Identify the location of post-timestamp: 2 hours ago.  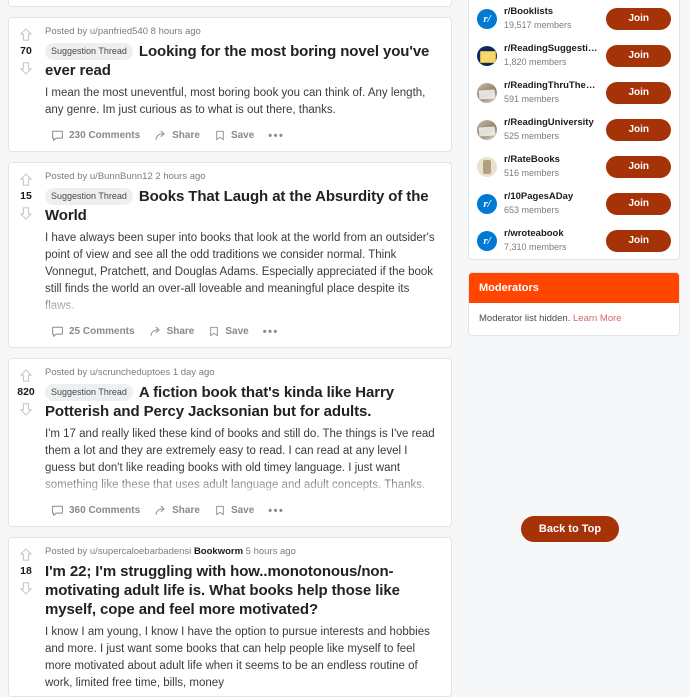
(180, 176).